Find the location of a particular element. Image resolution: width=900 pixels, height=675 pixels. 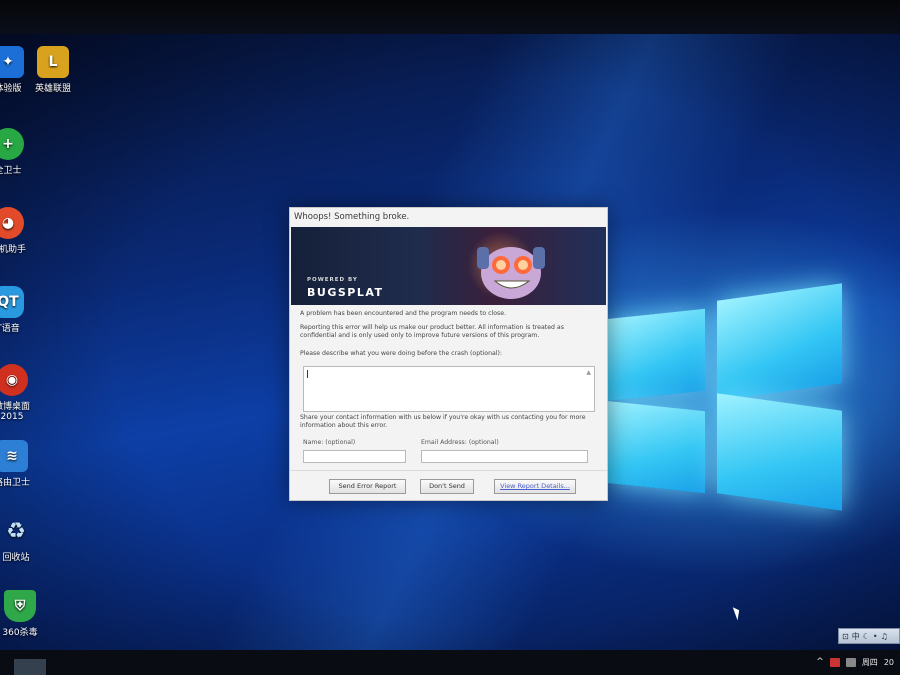

banner-brand: BUGSPLAT is located at coordinates (345, 292).